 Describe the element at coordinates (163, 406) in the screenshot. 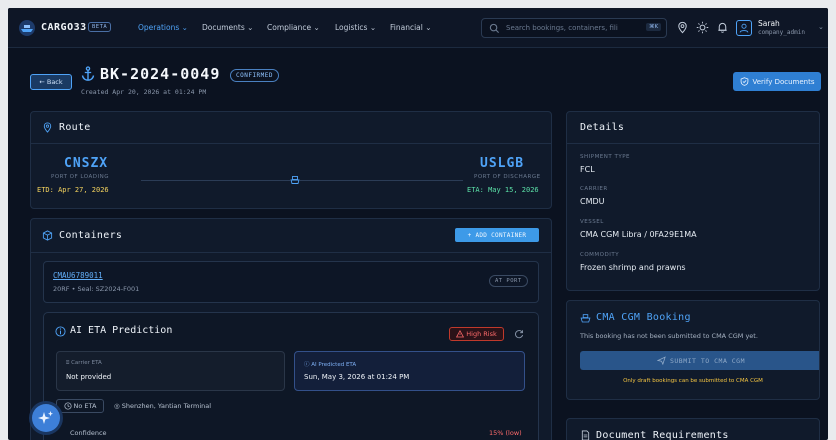

I see `terminal-location: ◎ Shenzhen, Yantian Terminal` at that location.